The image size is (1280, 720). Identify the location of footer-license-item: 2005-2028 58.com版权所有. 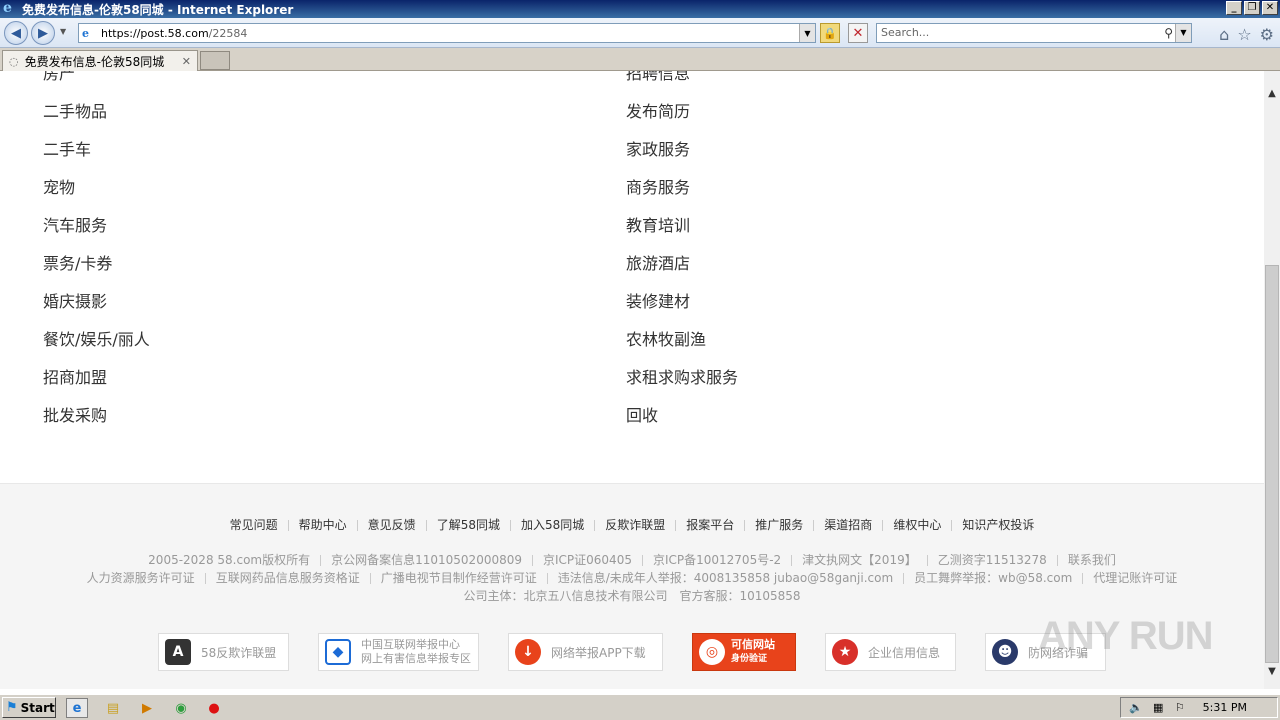
(229, 560).